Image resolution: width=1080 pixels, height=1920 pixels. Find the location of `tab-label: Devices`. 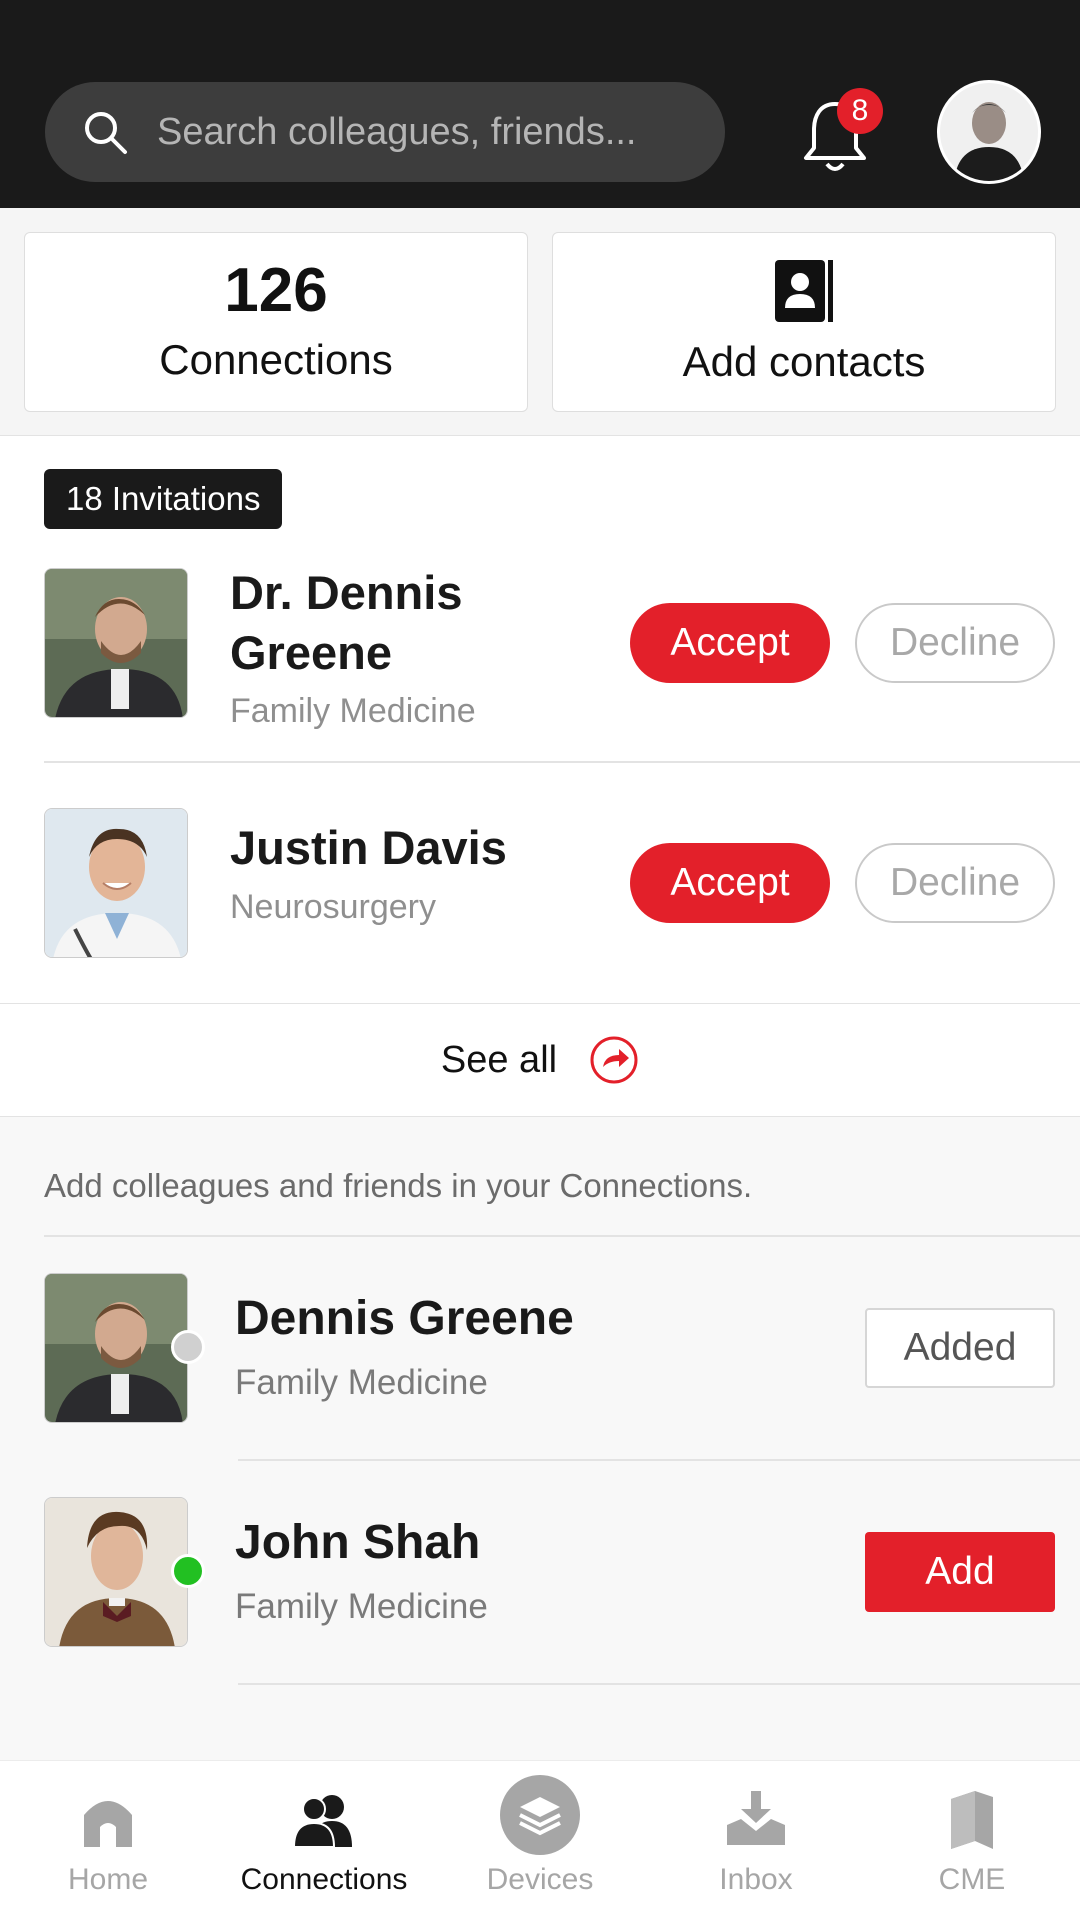

tab-label: Devices is located at coordinates (540, 1879).